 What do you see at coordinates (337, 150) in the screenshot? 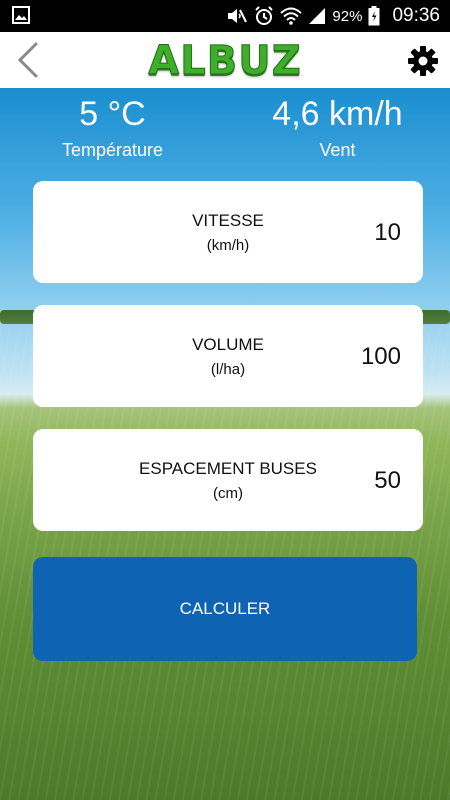
I see `wind-label: Vent` at bounding box center [337, 150].